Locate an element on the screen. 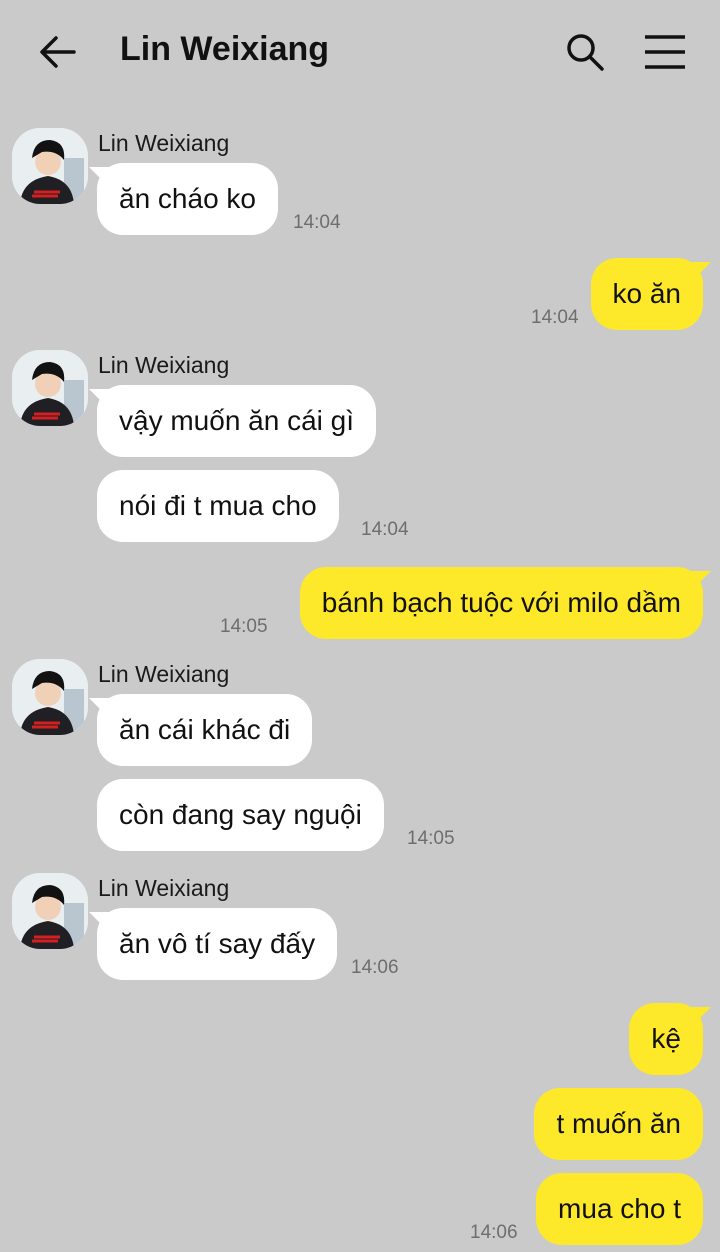  back-arrow-icon is located at coordinates (58, 52).